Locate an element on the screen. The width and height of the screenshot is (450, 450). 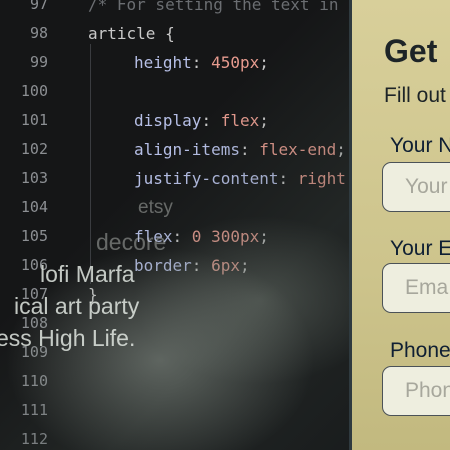
css-value: flex-end is located at coordinates (298, 149).